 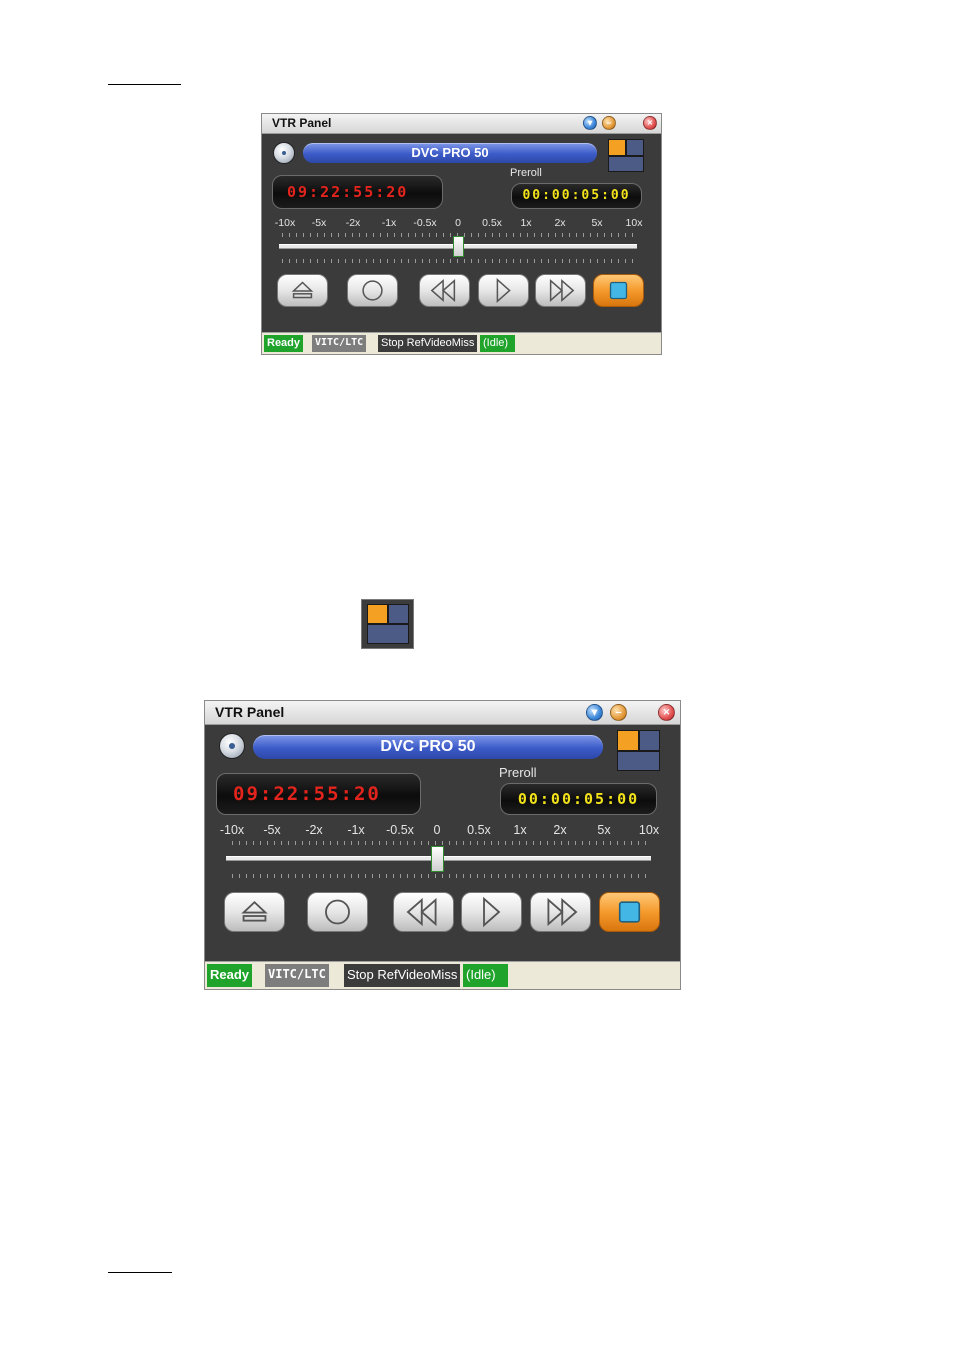 I want to click on speed-ticks-top, so click(x=440, y=843).